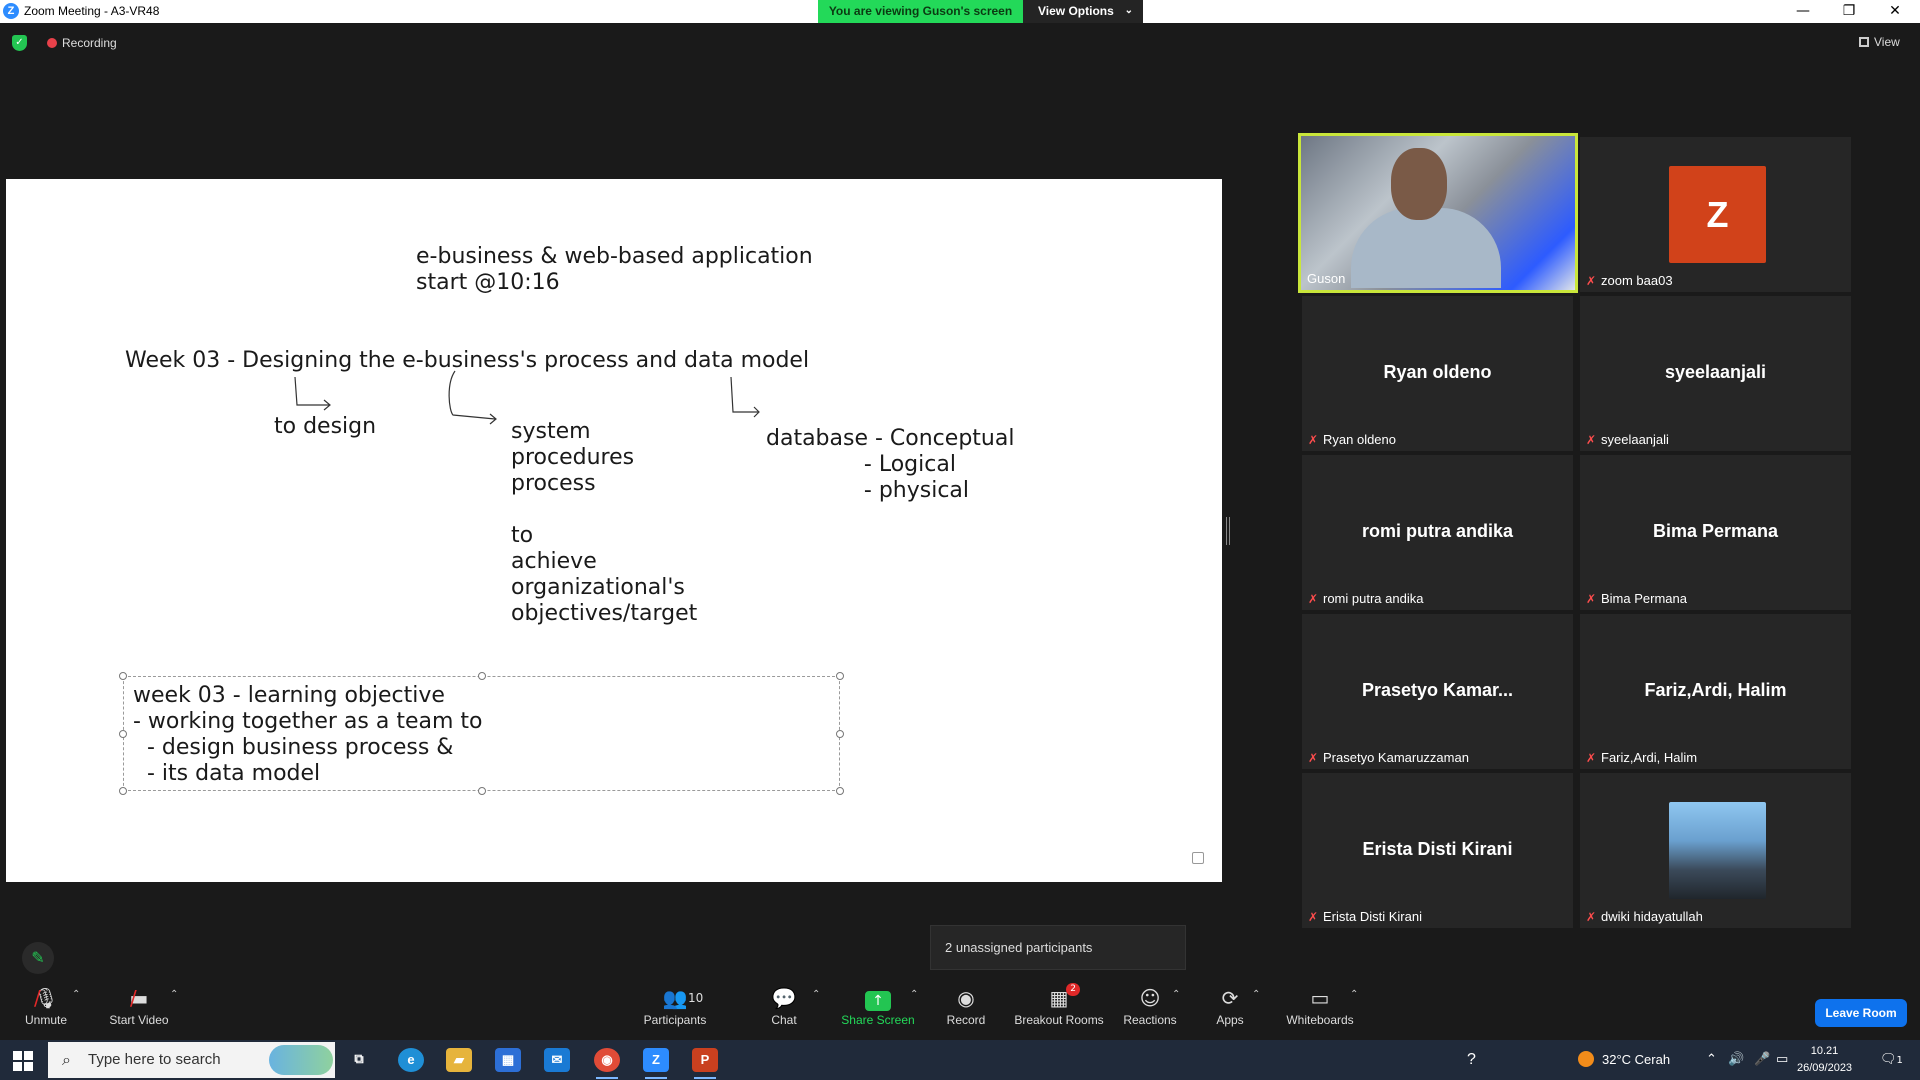  I want to click on slide-branch-design: to design, so click(325, 426).